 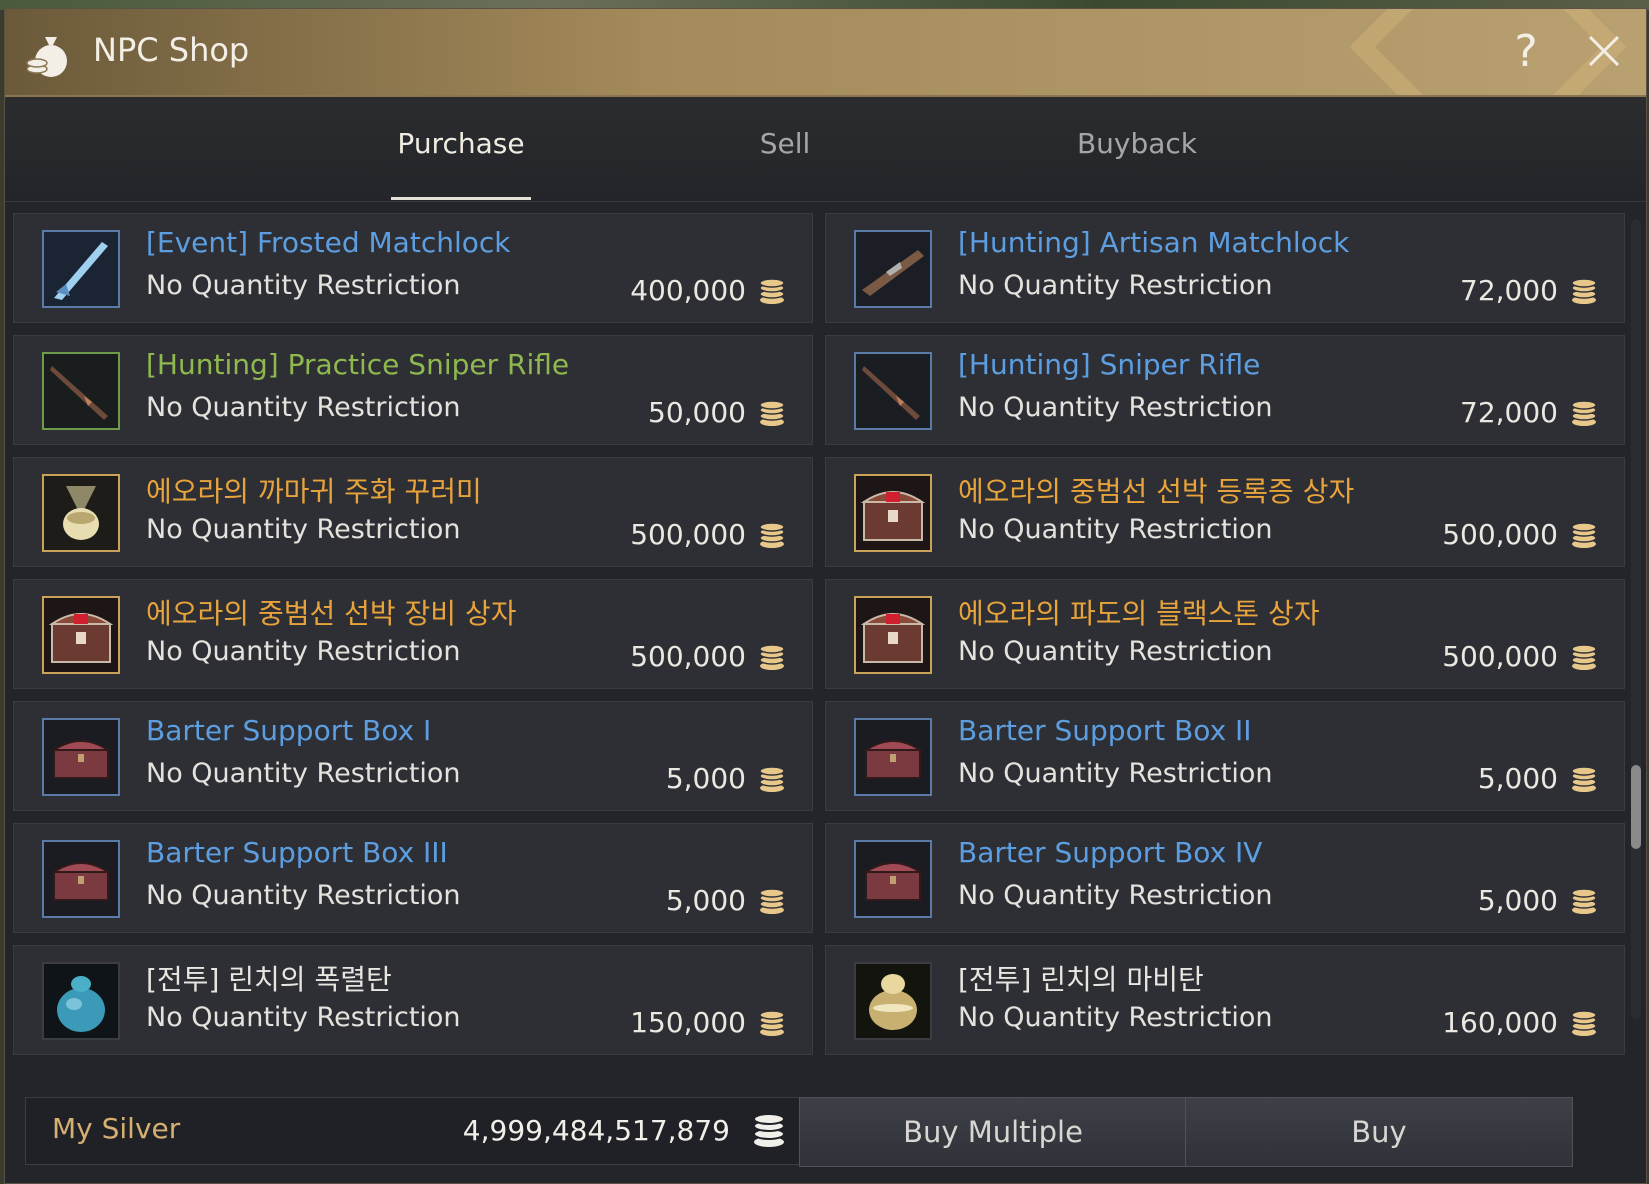 What do you see at coordinates (1636, 619) in the screenshot?
I see `scrollbar-track` at bounding box center [1636, 619].